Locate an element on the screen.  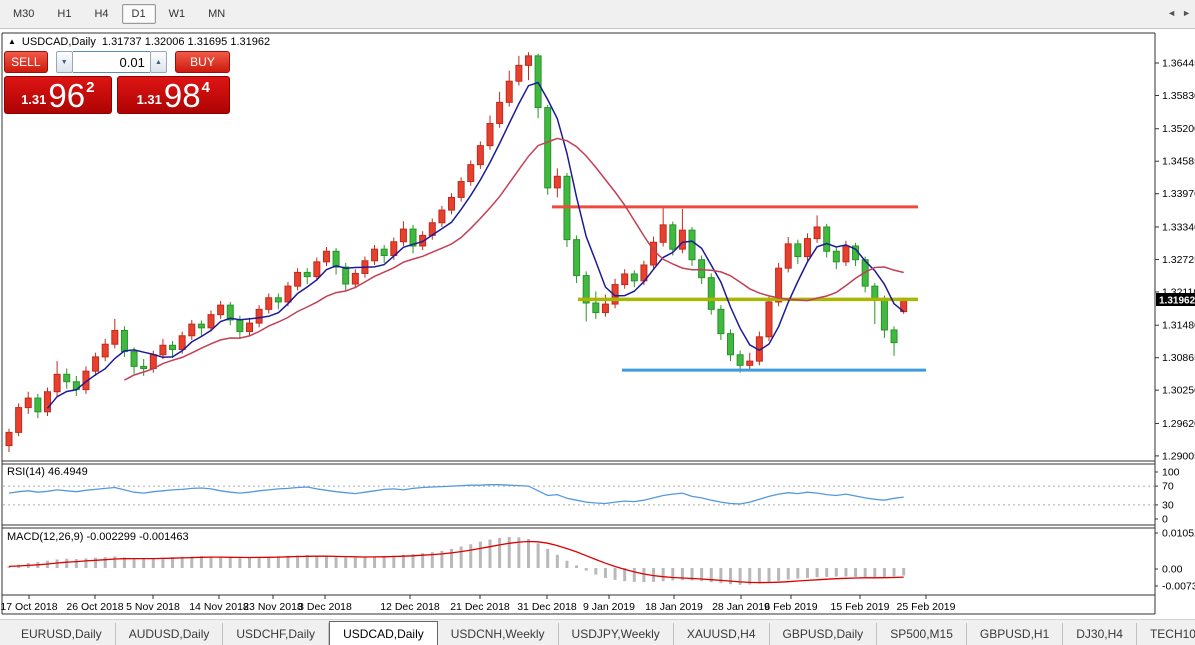
buy-price-button: 1.31 98 4 is located at coordinates (173, 95).